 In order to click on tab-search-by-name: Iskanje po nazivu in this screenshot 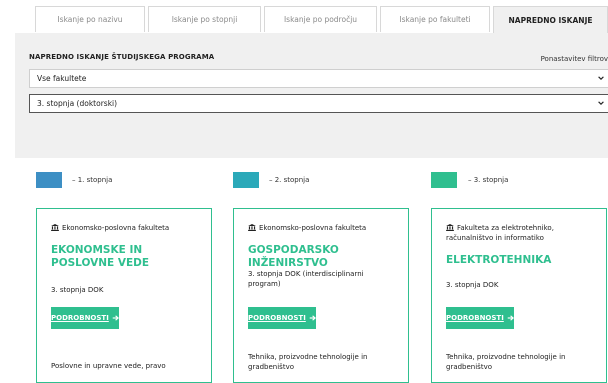, I will do `click(90, 19)`.